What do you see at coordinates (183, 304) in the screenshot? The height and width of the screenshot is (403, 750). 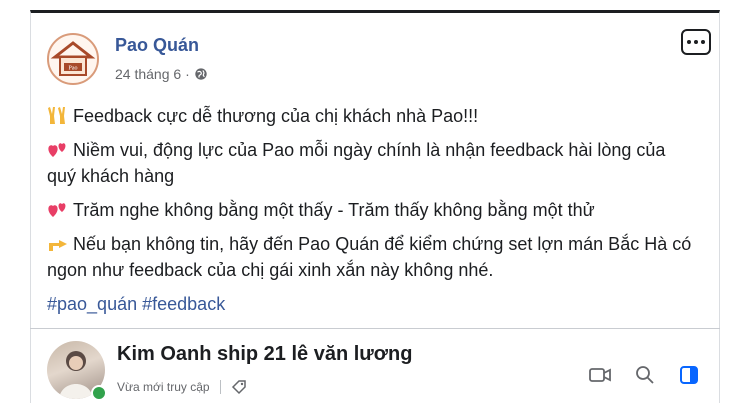 I see `hashtag-link: #feedback` at bounding box center [183, 304].